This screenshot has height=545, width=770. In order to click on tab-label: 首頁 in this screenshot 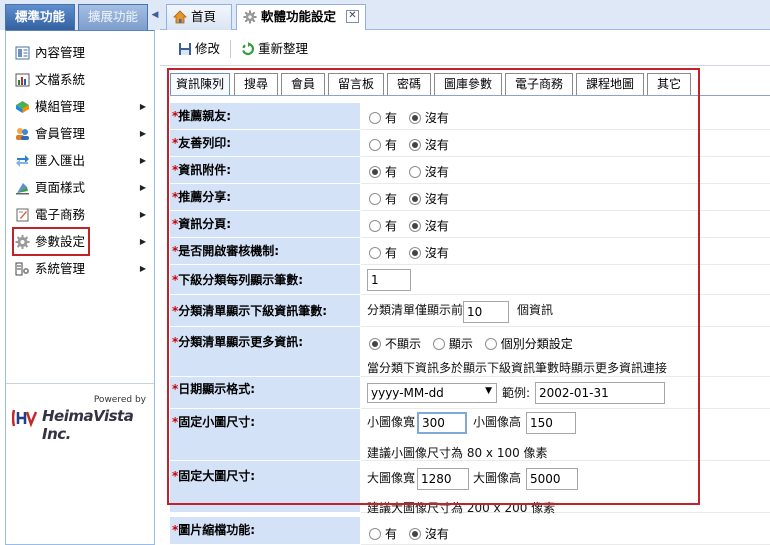, I will do `click(204, 16)`.